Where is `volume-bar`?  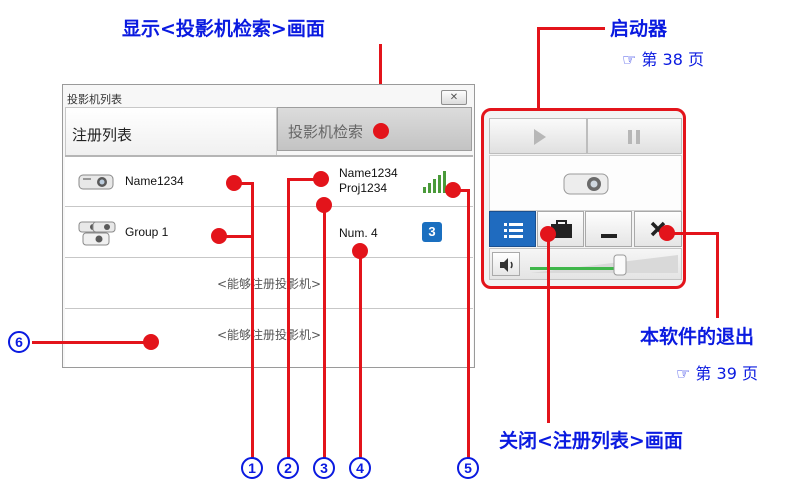
volume-bar is located at coordinates (585, 264).